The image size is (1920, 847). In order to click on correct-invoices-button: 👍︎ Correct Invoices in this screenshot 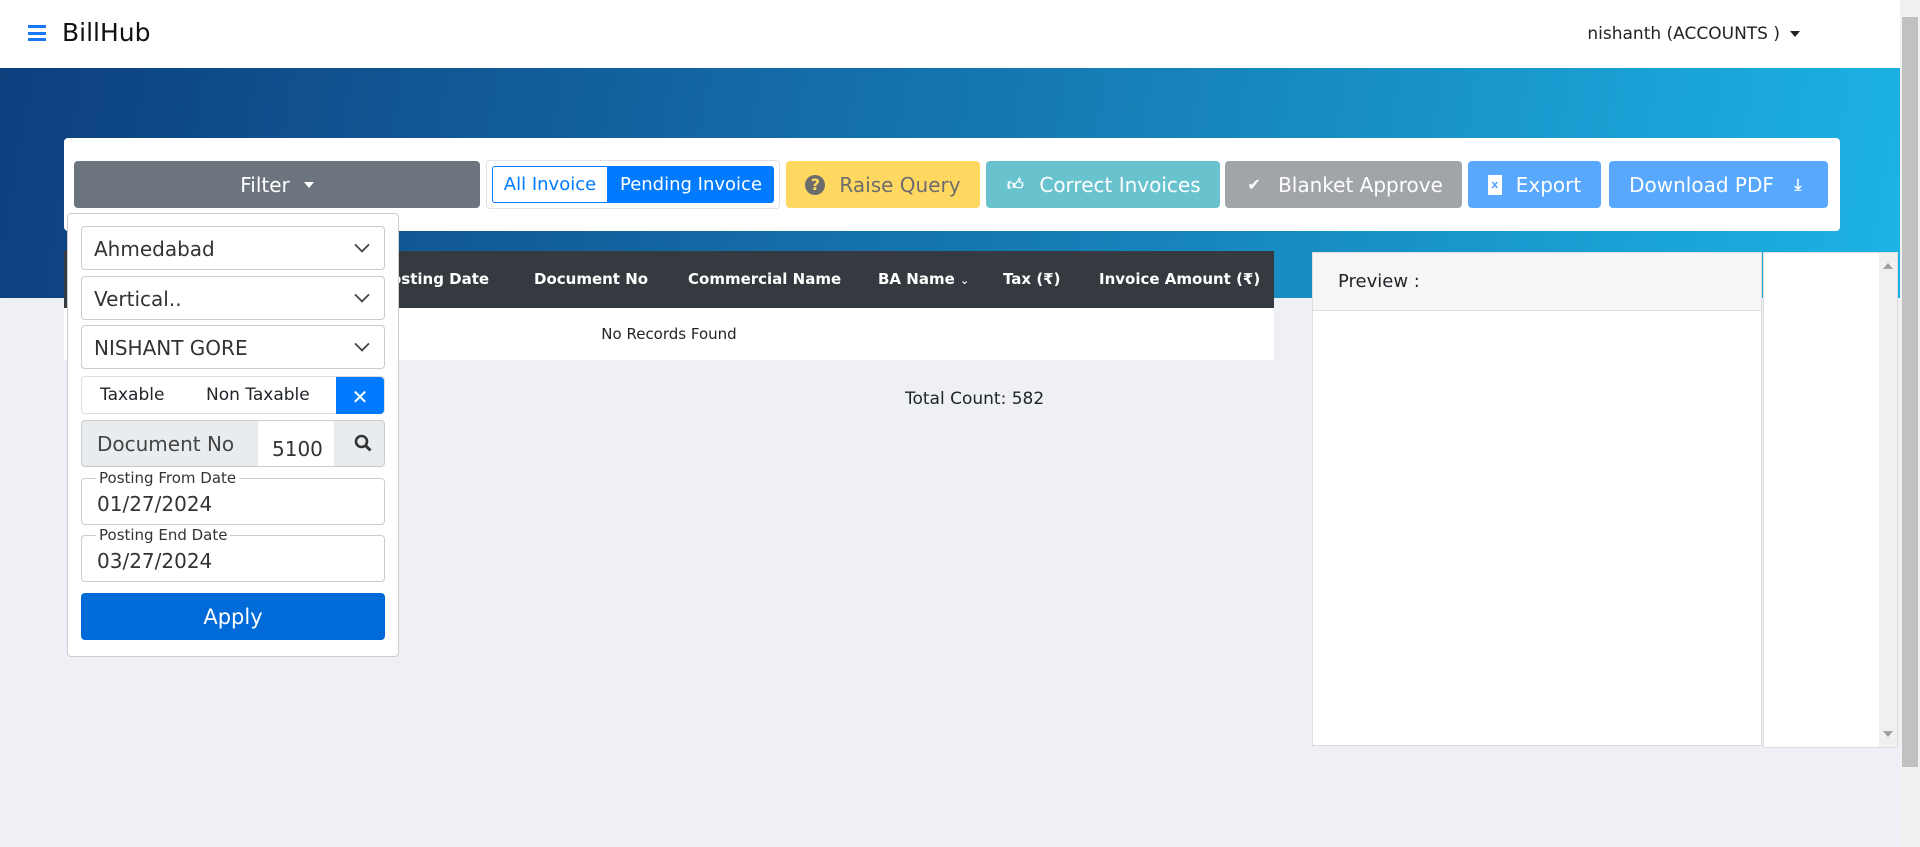, I will do `click(1103, 184)`.